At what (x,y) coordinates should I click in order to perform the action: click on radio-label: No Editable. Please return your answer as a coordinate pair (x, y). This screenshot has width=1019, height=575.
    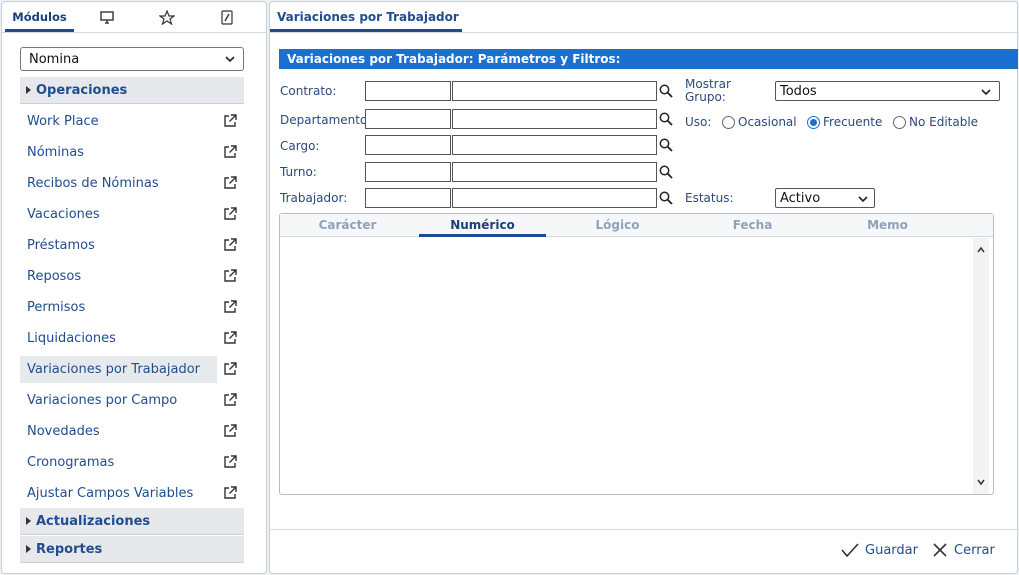
    Looking at the image, I should click on (944, 122).